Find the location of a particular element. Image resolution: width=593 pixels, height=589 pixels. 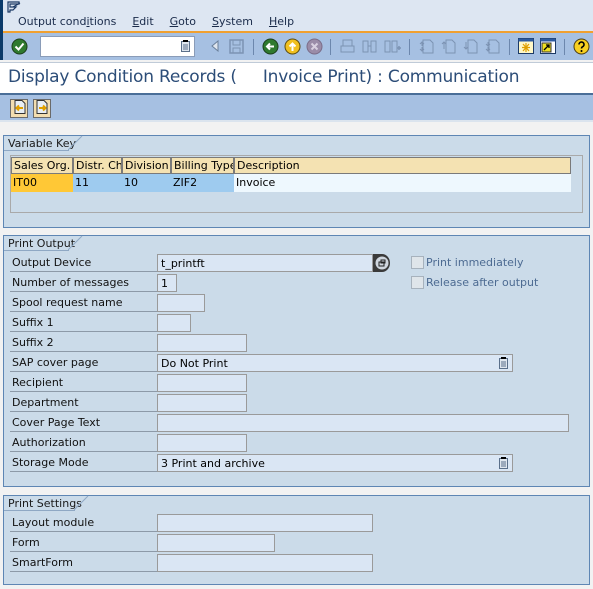

label-authorization: Authorization is located at coordinates (84, 443).